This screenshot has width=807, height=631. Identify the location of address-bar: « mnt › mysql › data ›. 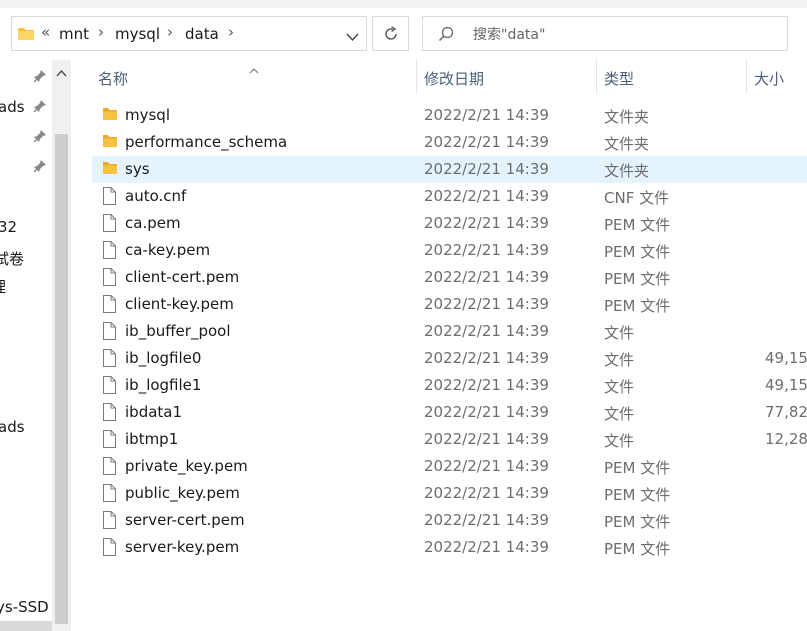
(189, 33).